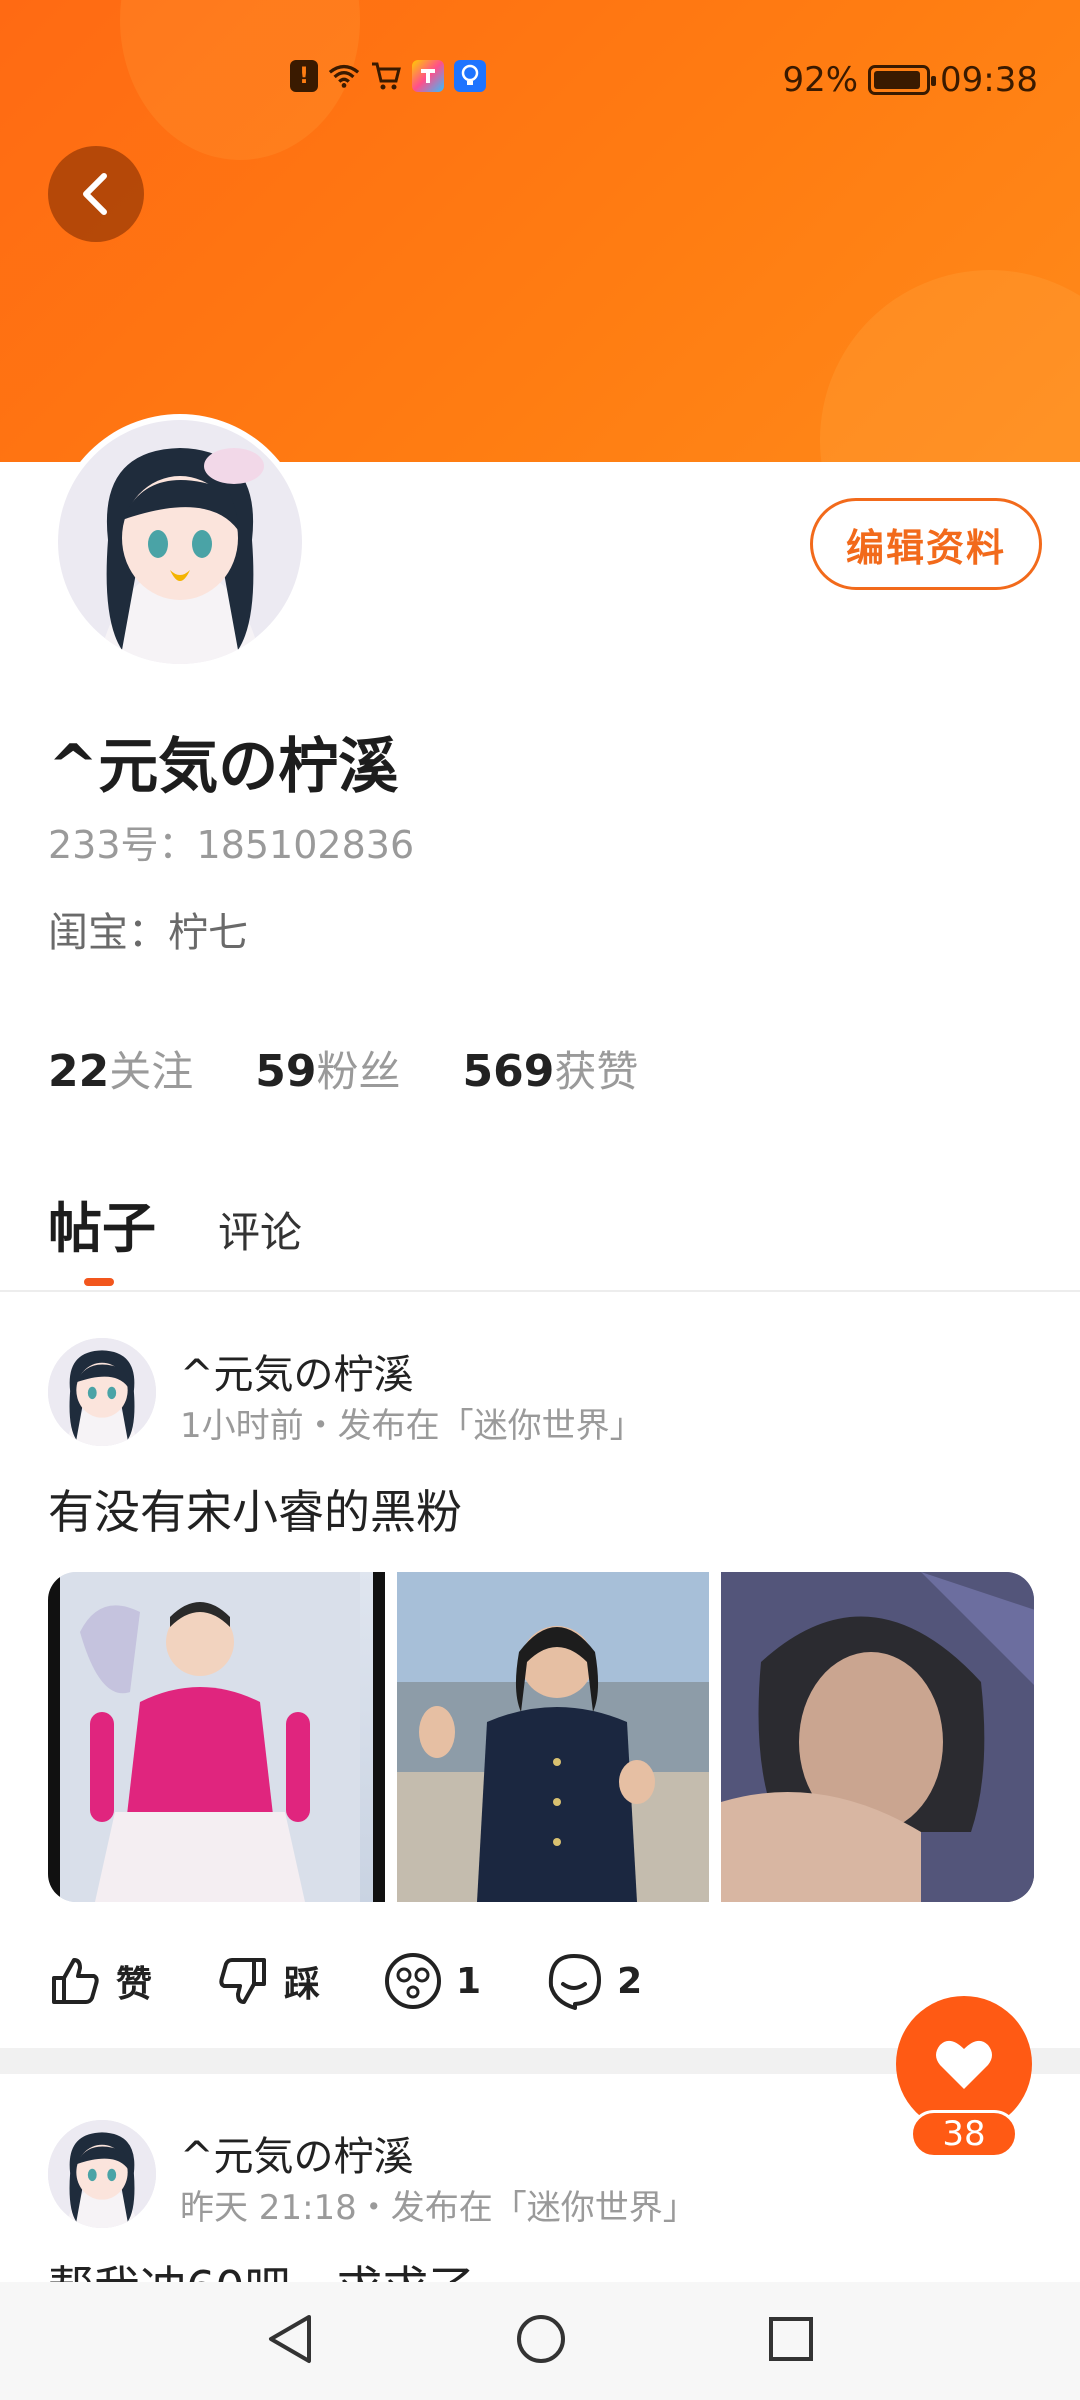  What do you see at coordinates (302, 1984) in the screenshot?
I see `dislike-label: 踩` at bounding box center [302, 1984].